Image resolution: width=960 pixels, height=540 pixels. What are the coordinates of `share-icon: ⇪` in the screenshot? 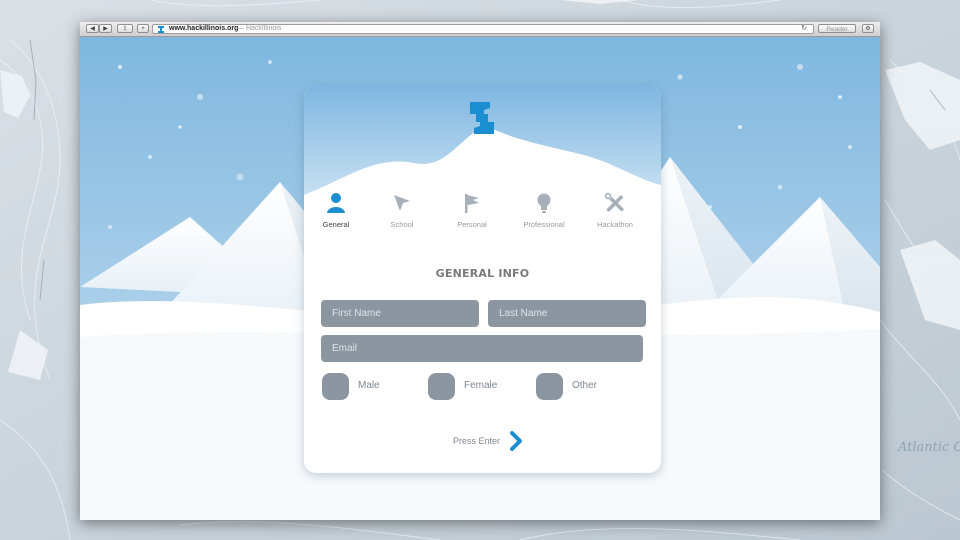 It's located at (125, 29).